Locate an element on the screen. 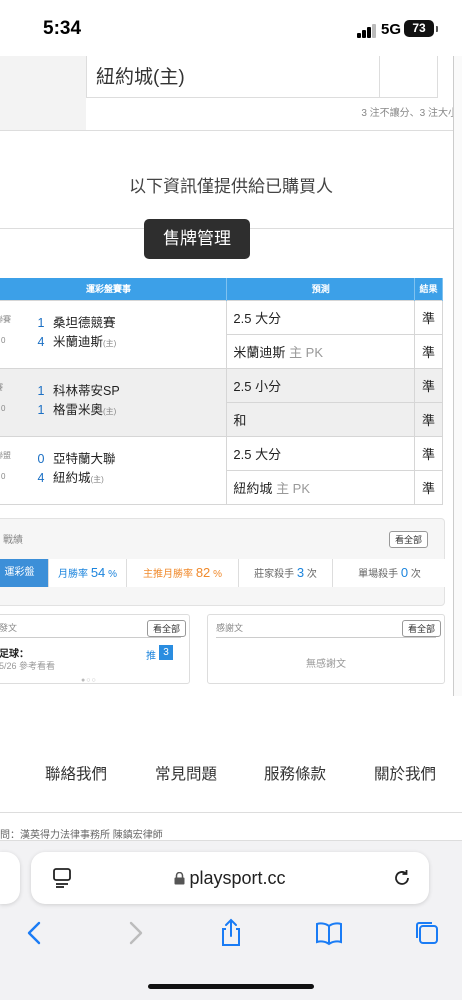  footer-link-contact: 聯絡我們 is located at coordinates (76, 773).